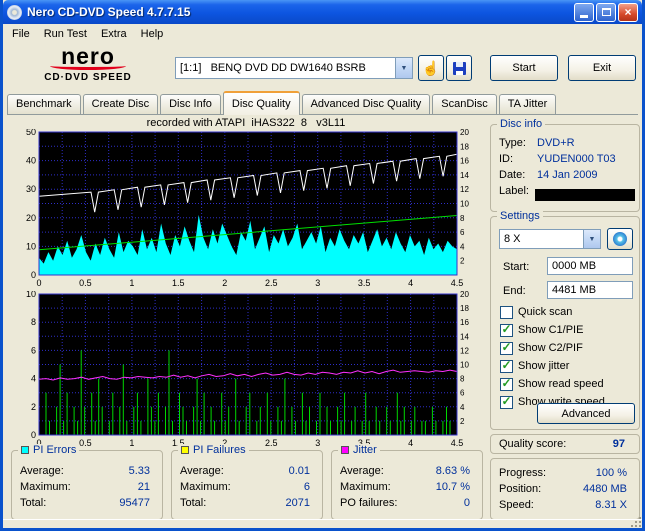 The width and height of the screenshot is (645, 531). What do you see at coordinates (459, 68) in the screenshot?
I see `save-button` at bounding box center [459, 68].